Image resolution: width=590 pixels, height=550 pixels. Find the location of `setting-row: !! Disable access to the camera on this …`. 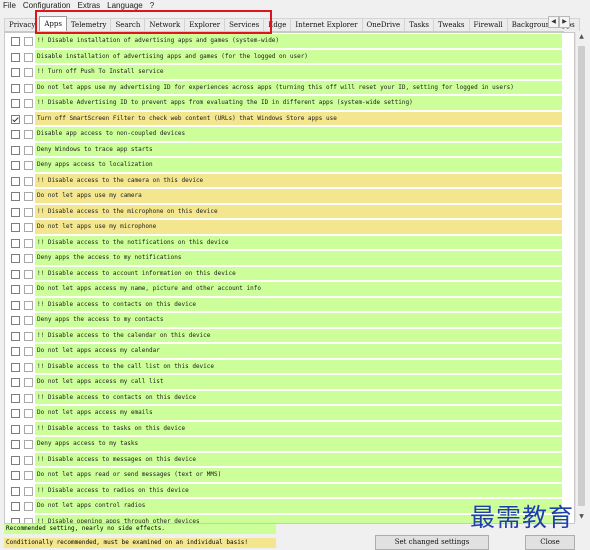

setting-row: !! Disable access to the camera on this … is located at coordinates (289, 181).